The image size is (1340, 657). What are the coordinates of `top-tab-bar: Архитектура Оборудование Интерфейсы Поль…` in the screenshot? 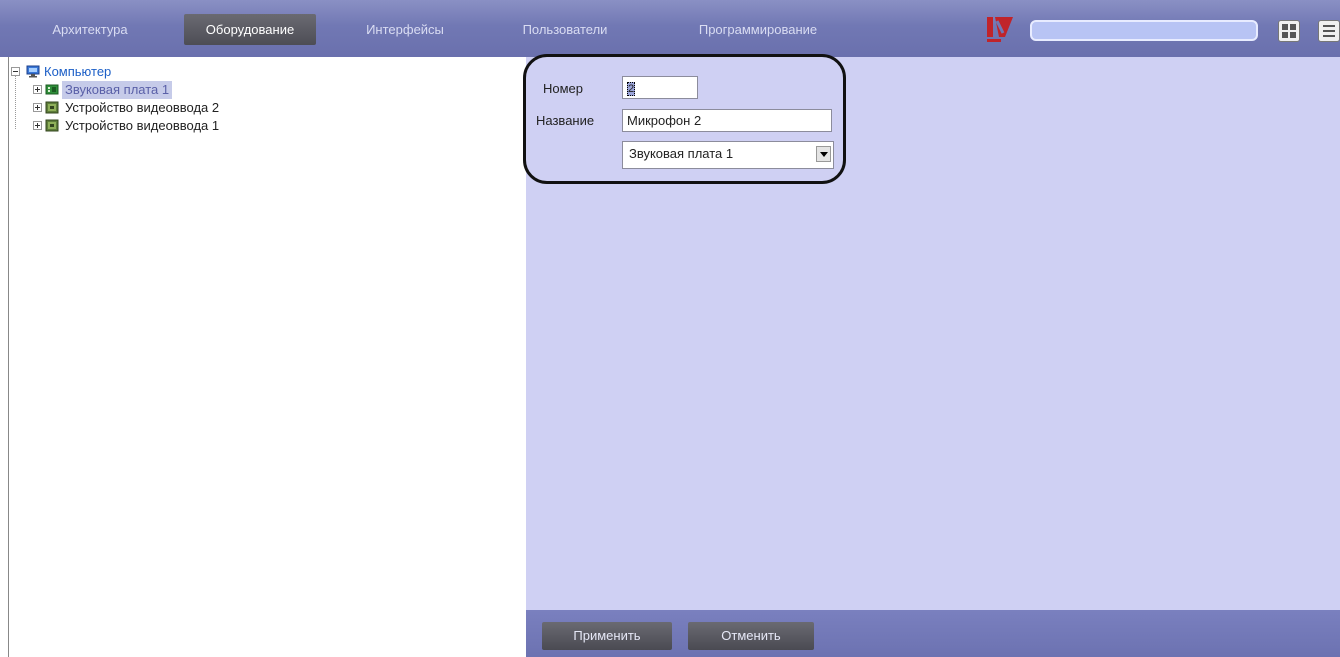 It's located at (670, 28).